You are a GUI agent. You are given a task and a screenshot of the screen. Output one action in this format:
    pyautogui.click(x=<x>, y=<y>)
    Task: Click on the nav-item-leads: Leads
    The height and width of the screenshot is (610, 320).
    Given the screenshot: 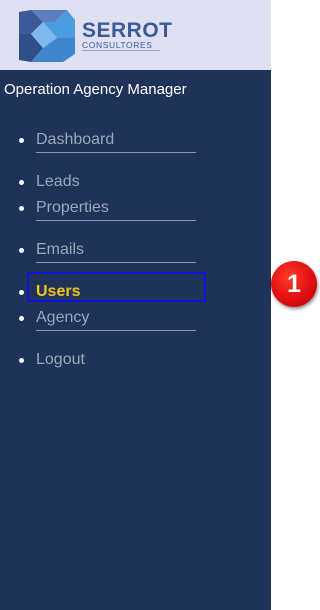 What is the action you would take?
    pyautogui.click(x=135, y=182)
    